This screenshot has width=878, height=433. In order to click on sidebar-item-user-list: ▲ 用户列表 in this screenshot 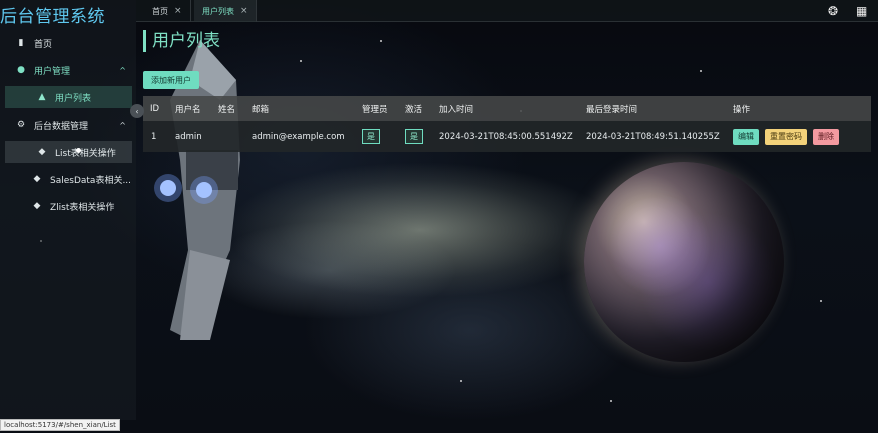, I will do `click(68, 97)`.